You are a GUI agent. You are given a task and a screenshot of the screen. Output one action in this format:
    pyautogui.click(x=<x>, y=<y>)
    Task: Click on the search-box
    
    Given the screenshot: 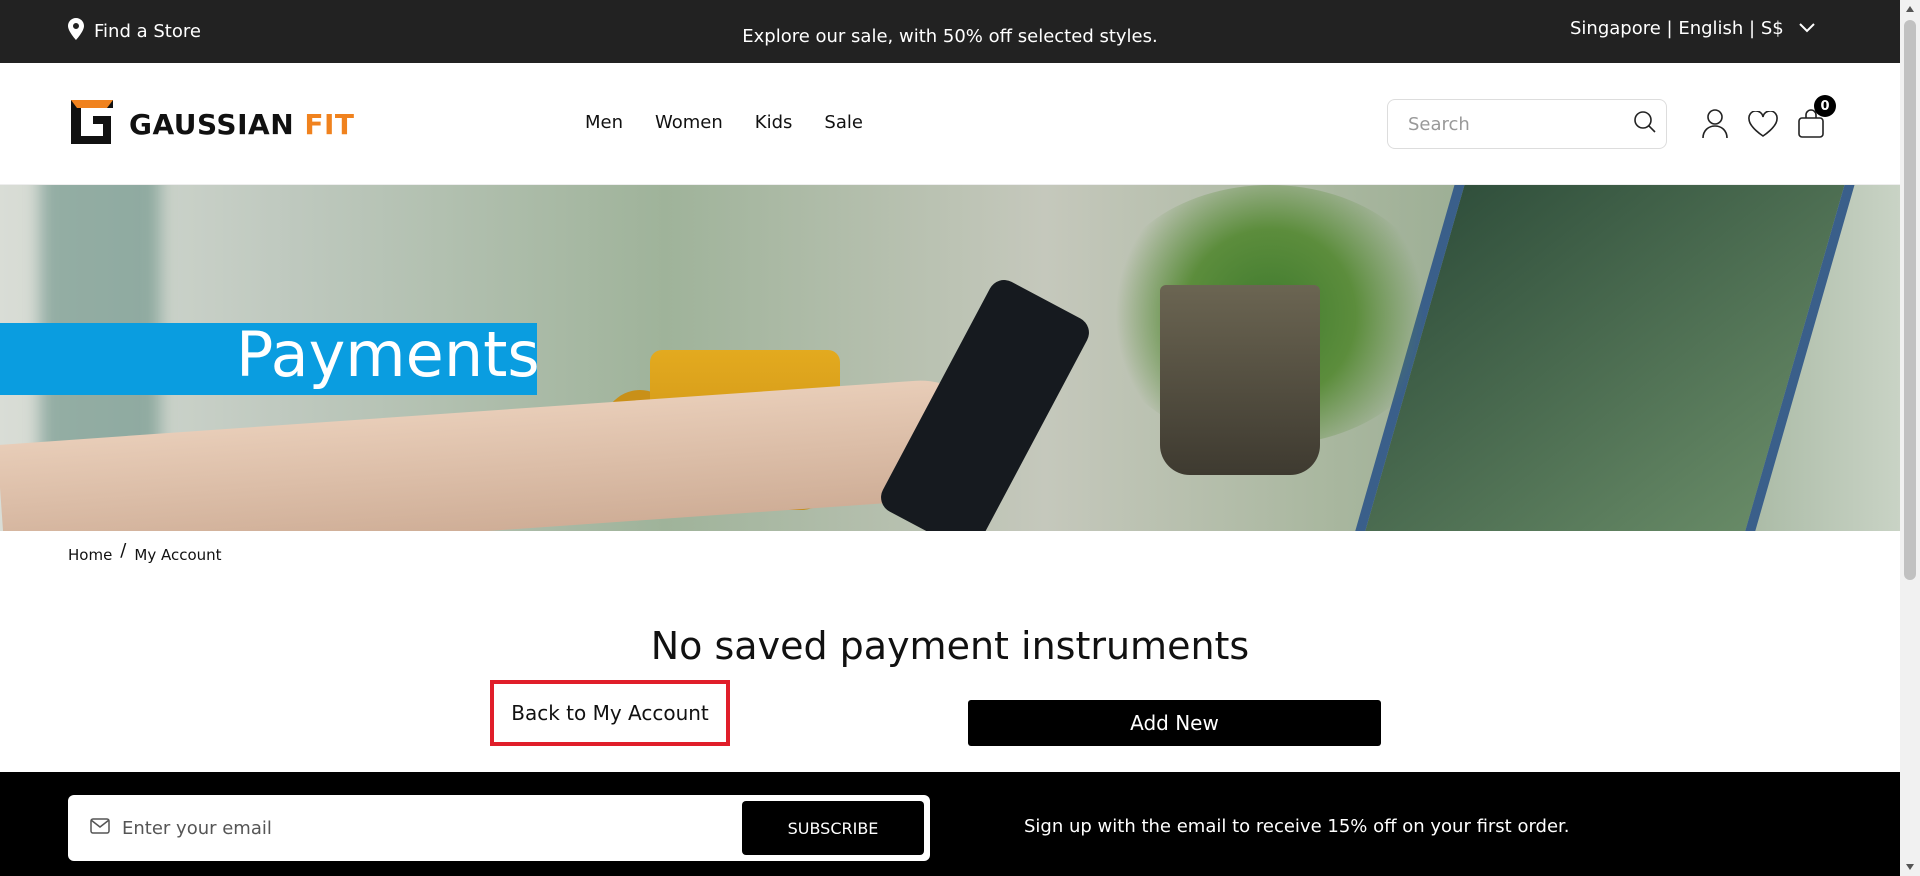 What is the action you would take?
    pyautogui.click(x=1527, y=124)
    